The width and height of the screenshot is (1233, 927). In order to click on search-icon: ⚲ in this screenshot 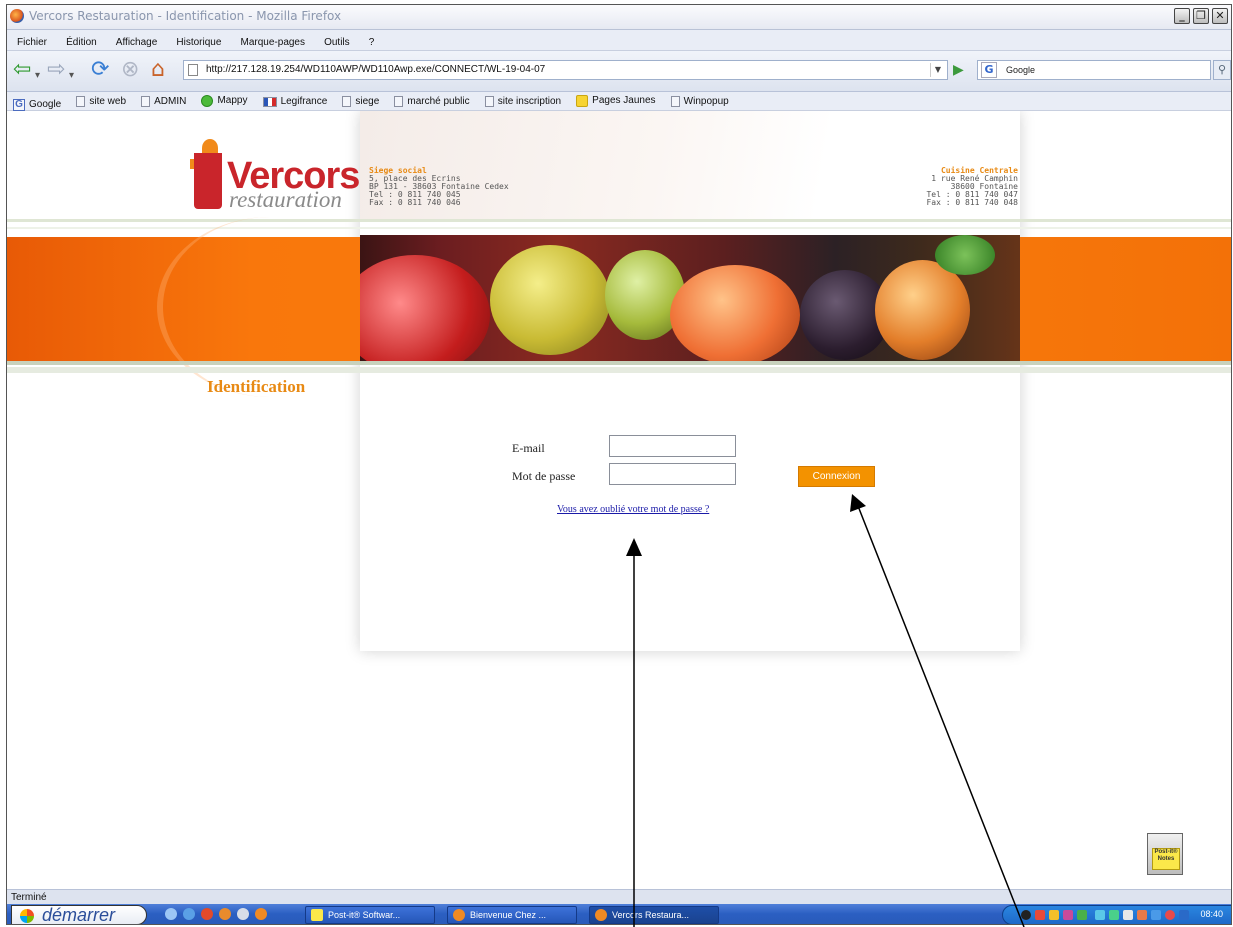, I will do `click(1222, 70)`.